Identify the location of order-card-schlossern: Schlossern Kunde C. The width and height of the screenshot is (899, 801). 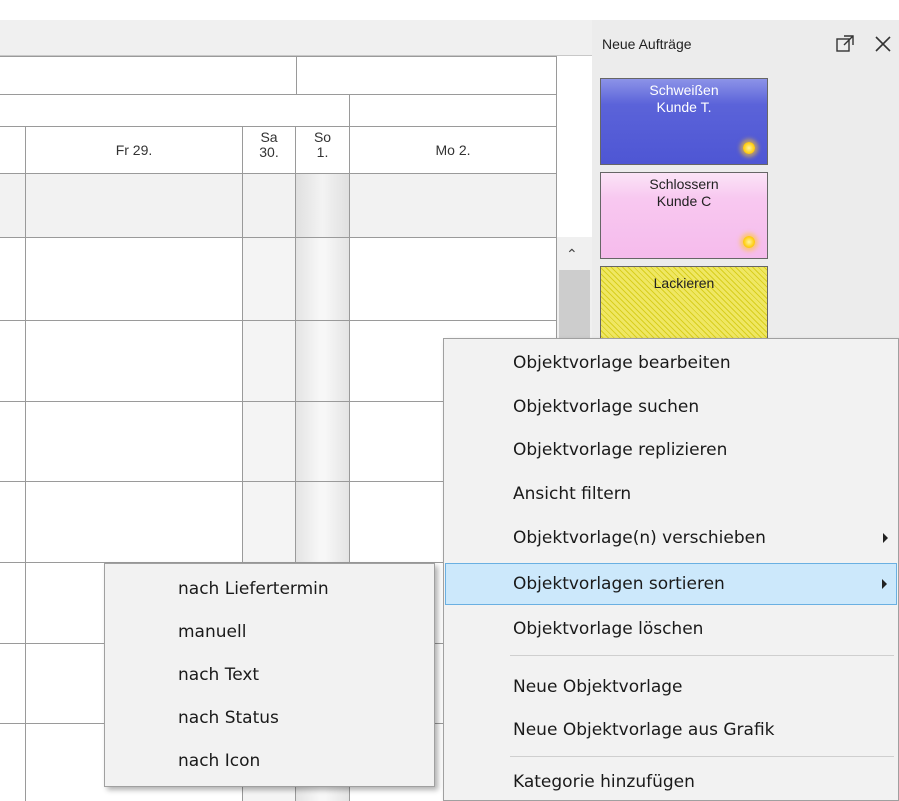
(684, 215).